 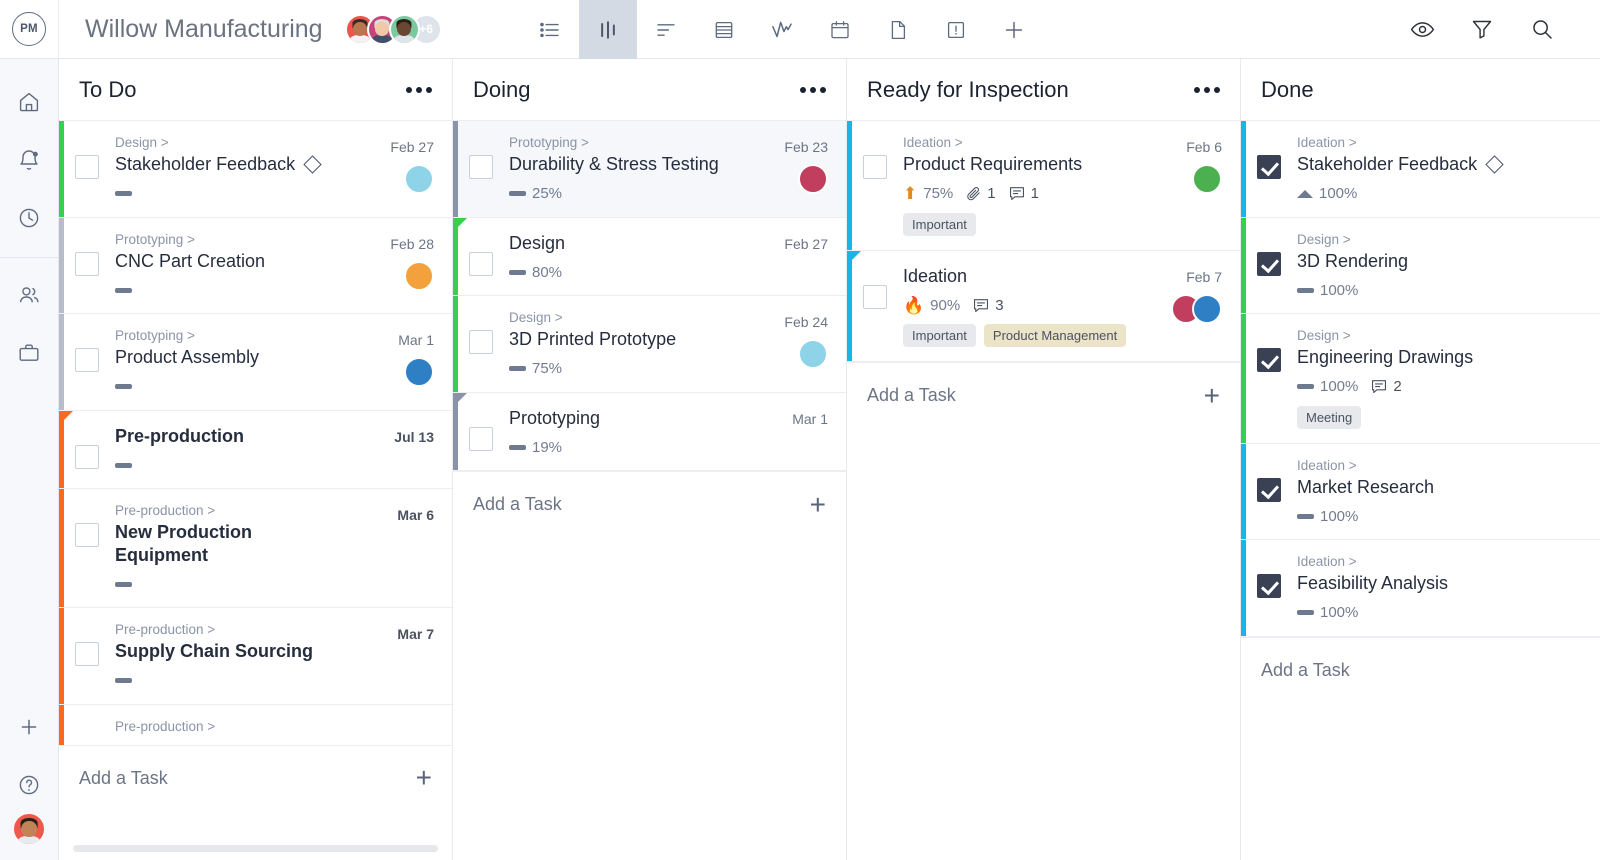 I want to click on tab-list, so click(x=550, y=29).